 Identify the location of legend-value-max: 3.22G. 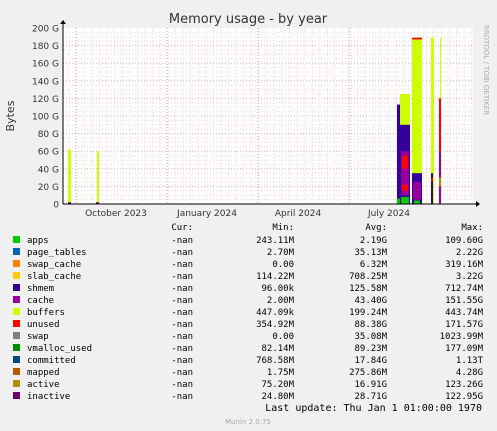
(469, 277).